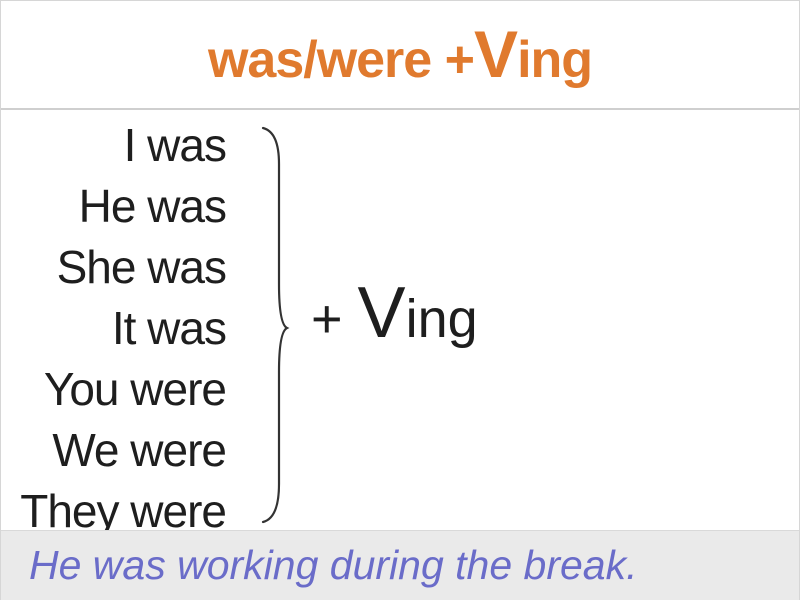 The height and width of the screenshot is (600, 800). Describe the element at coordinates (441, 319) in the screenshot. I see `formula-suffix: ing` at that location.